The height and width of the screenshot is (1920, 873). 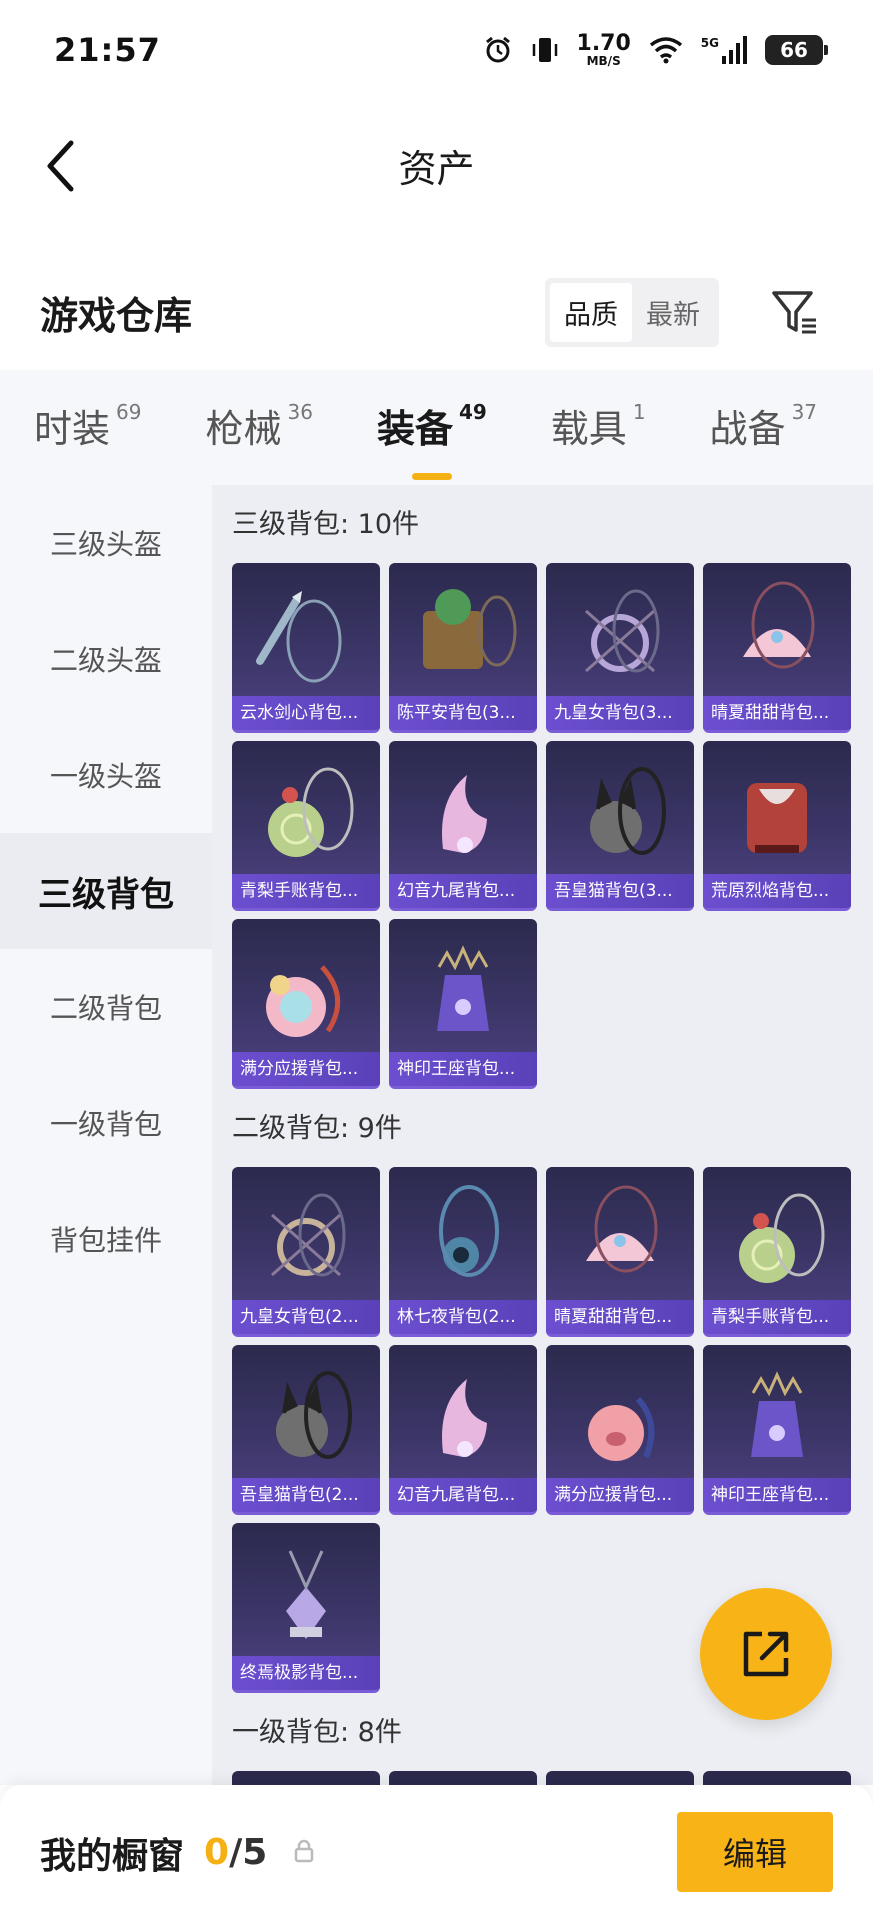 What do you see at coordinates (116, 316) in the screenshot?
I see `warehouse-title: 游戏仓库` at bounding box center [116, 316].